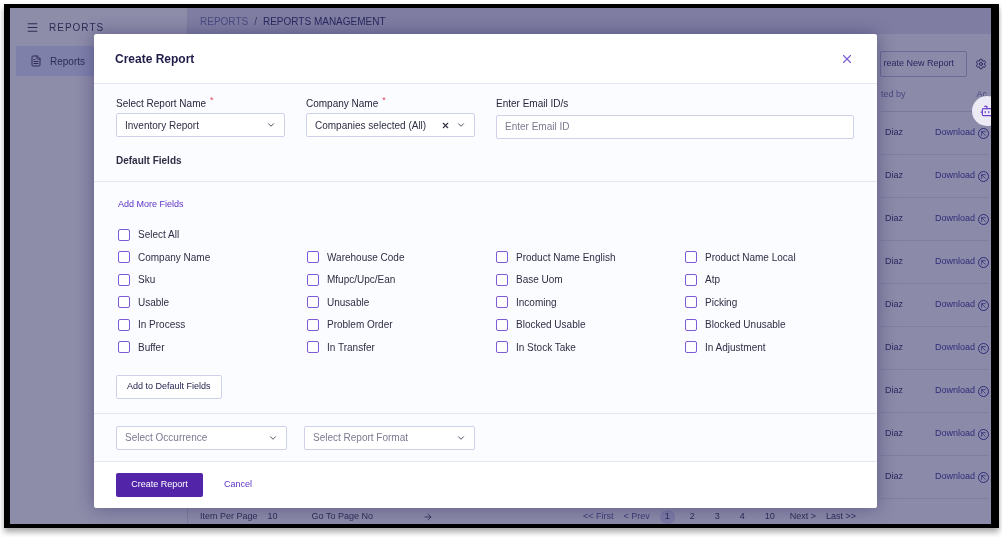 This screenshot has height=537, width=1002. I want to click on column-header: ted by, so click(893, 94).